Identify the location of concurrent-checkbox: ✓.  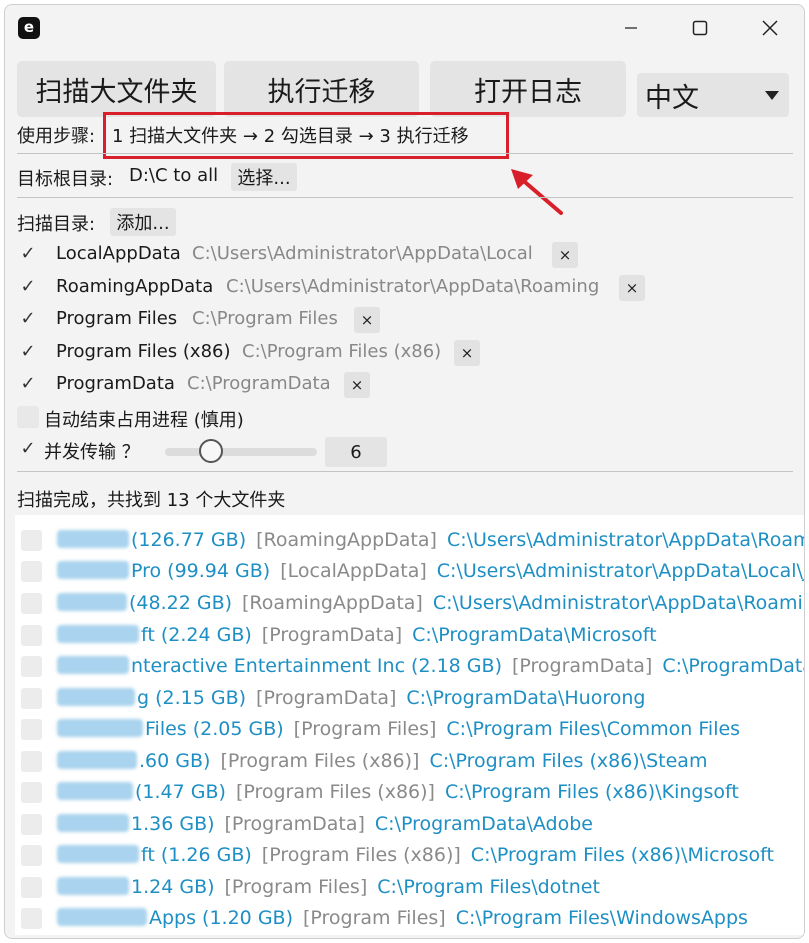
(28, 449).